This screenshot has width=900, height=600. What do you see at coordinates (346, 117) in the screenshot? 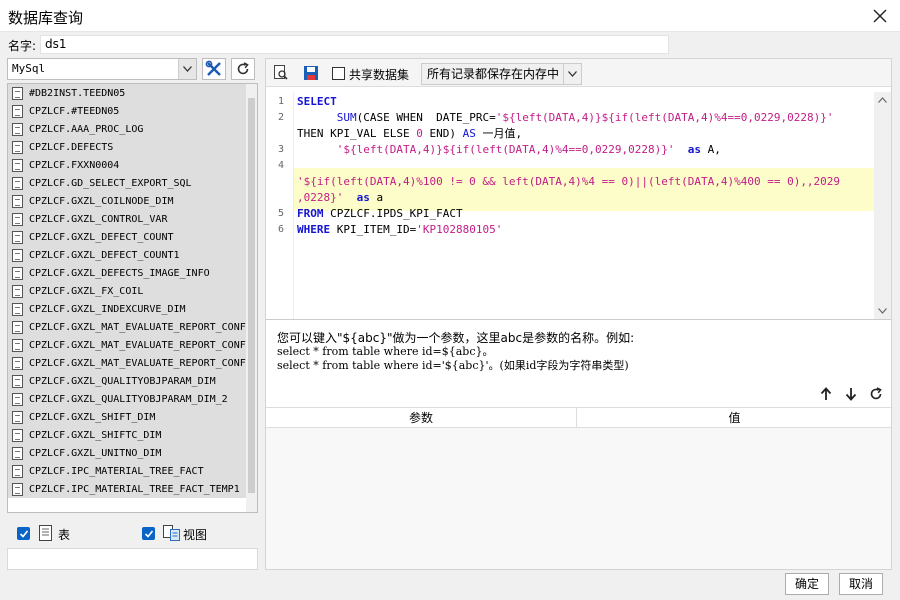
I see `keyword: SUM` at bounding box center [346, 117].